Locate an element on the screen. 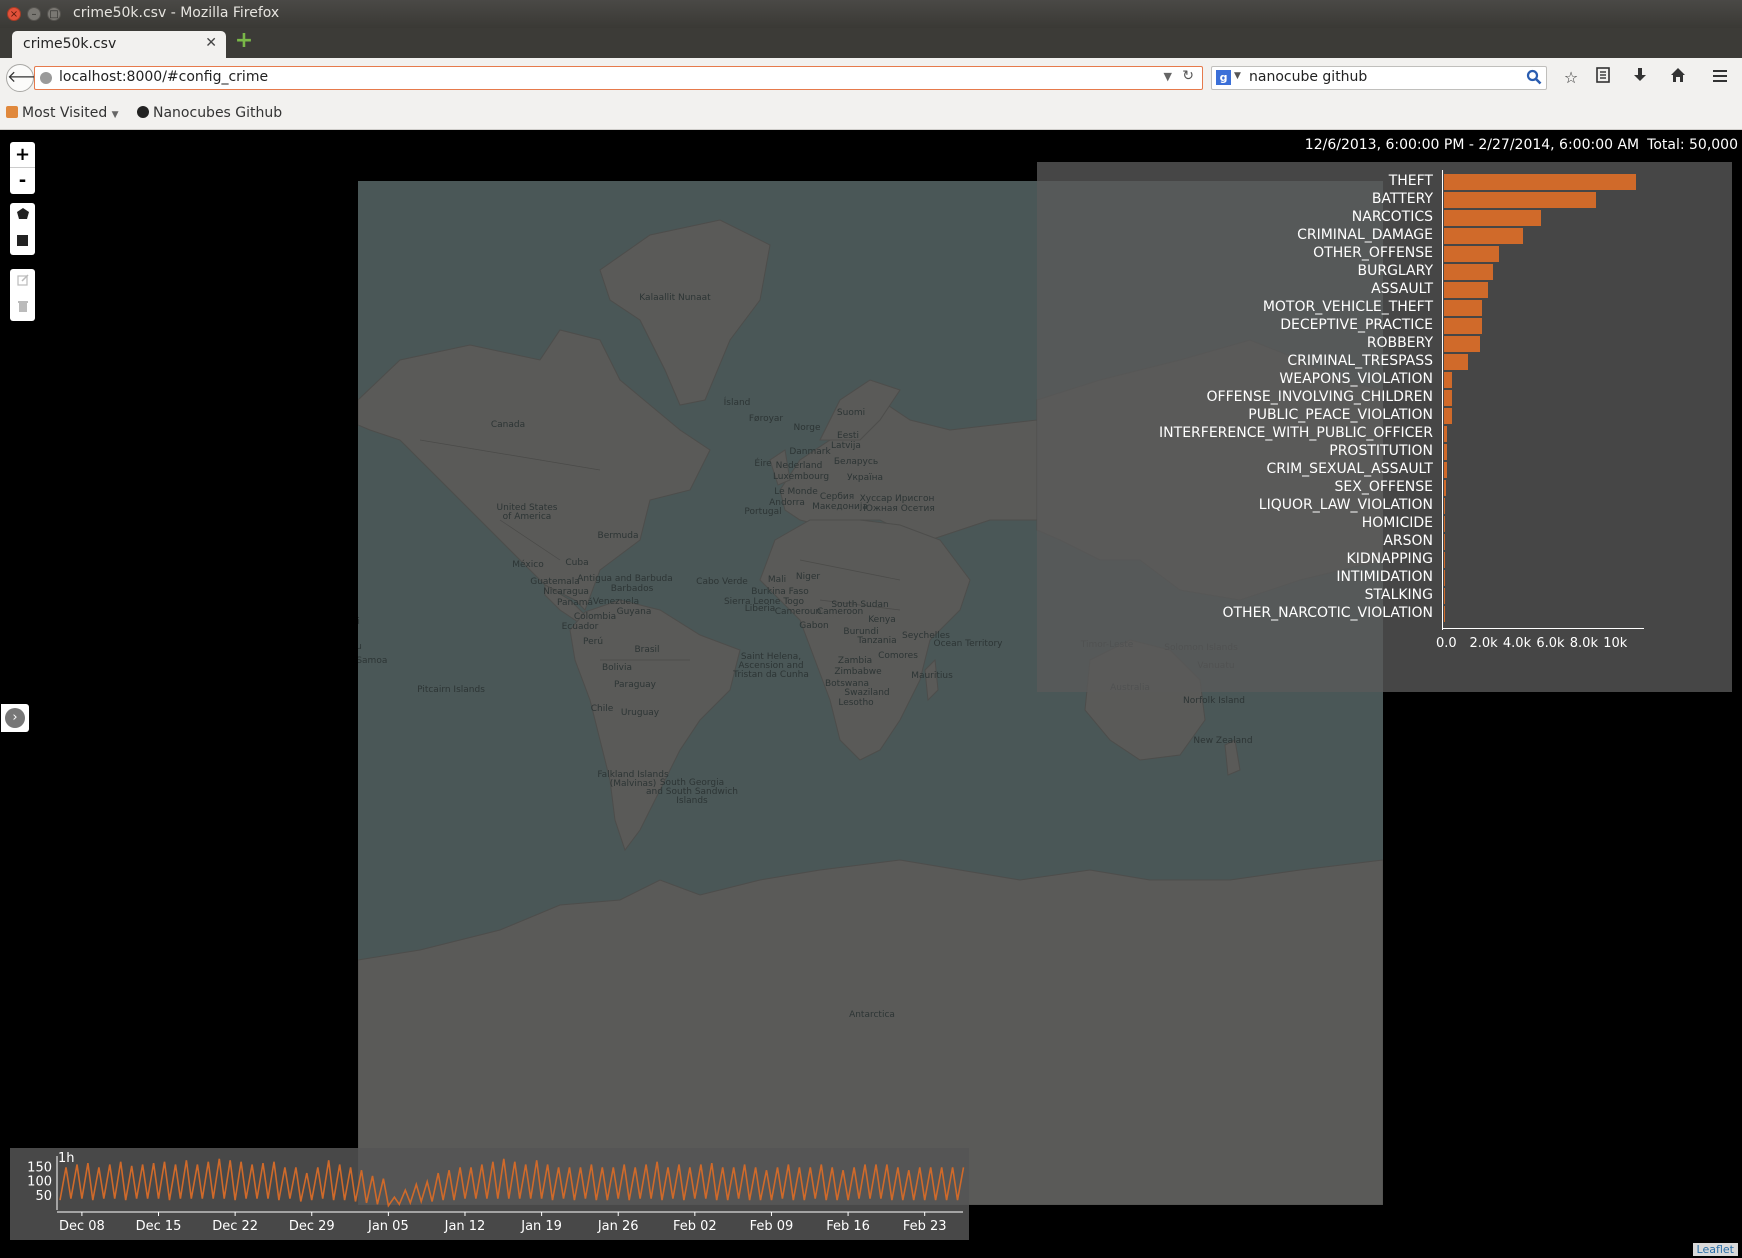 The image size is (1742, 1258). bar-interference-with-public-officer is located at coordinates (1446, 434).